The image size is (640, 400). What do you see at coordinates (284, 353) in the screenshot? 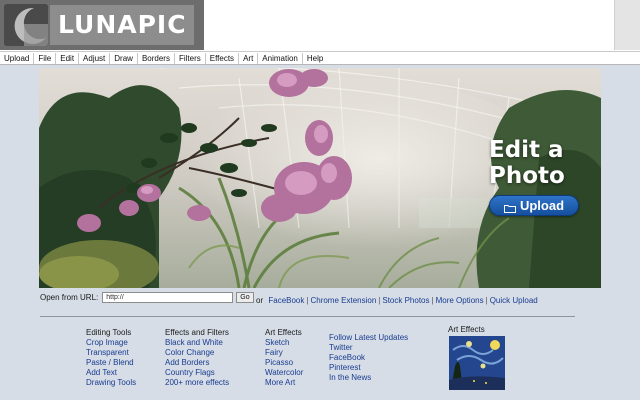
I see `link-fairy: Fairy` at bounding box center [284, 353].